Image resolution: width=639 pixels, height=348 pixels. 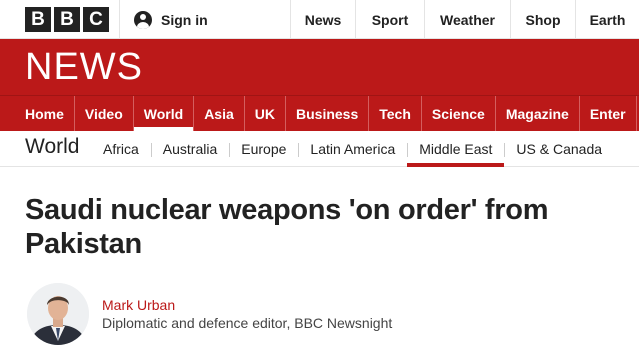 What do you see at coordinates (84, 67) in the screenshot?
I see `news-logo: NEWS` at bounding box center [84, 67].